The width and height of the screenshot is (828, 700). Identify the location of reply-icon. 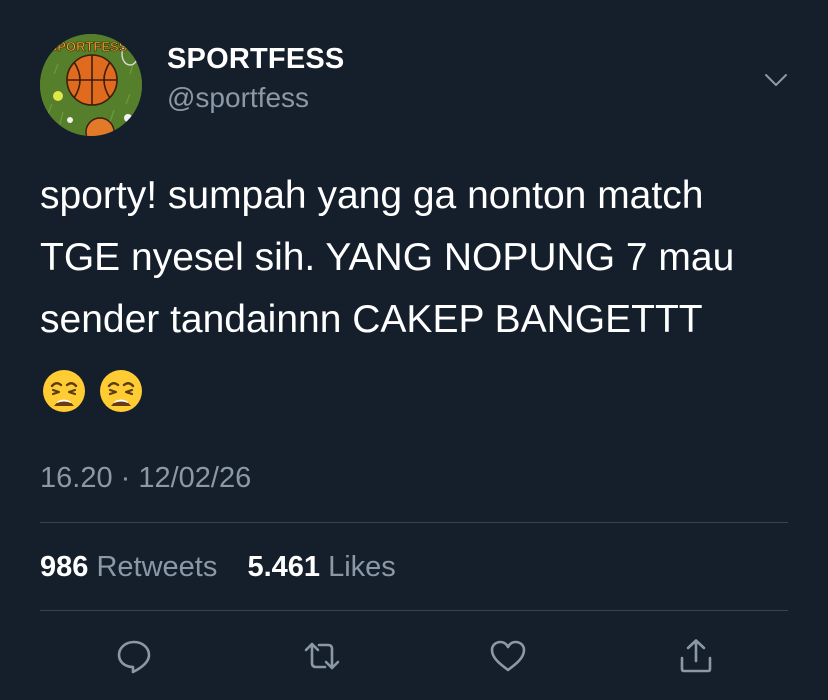
(134, 657).